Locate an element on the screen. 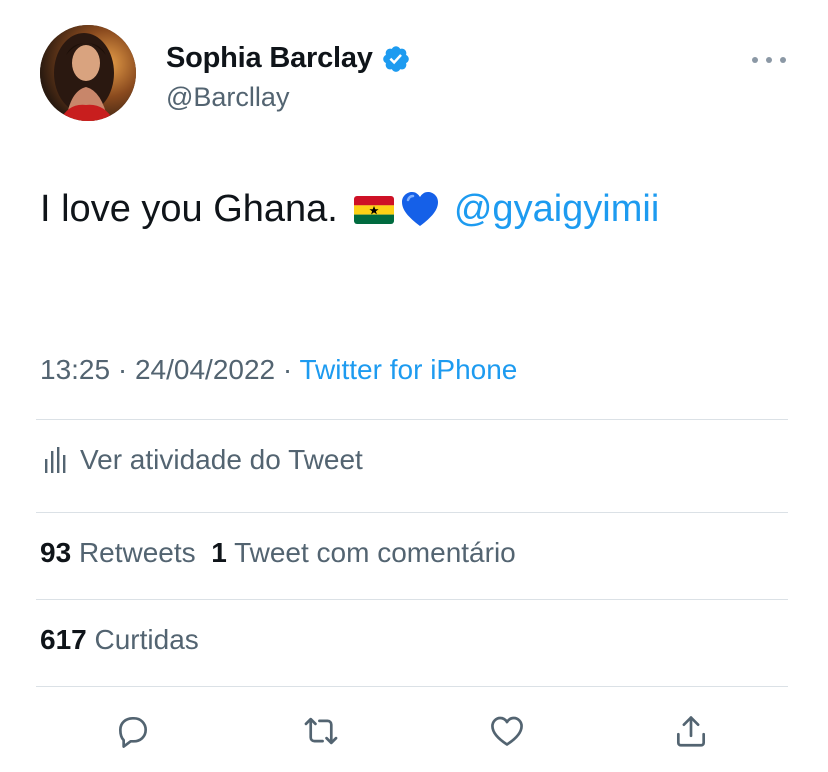 The height and width of the screenshot is (772, 828). likes-link: 617 Curtidas is located at coordinates (119, 640).